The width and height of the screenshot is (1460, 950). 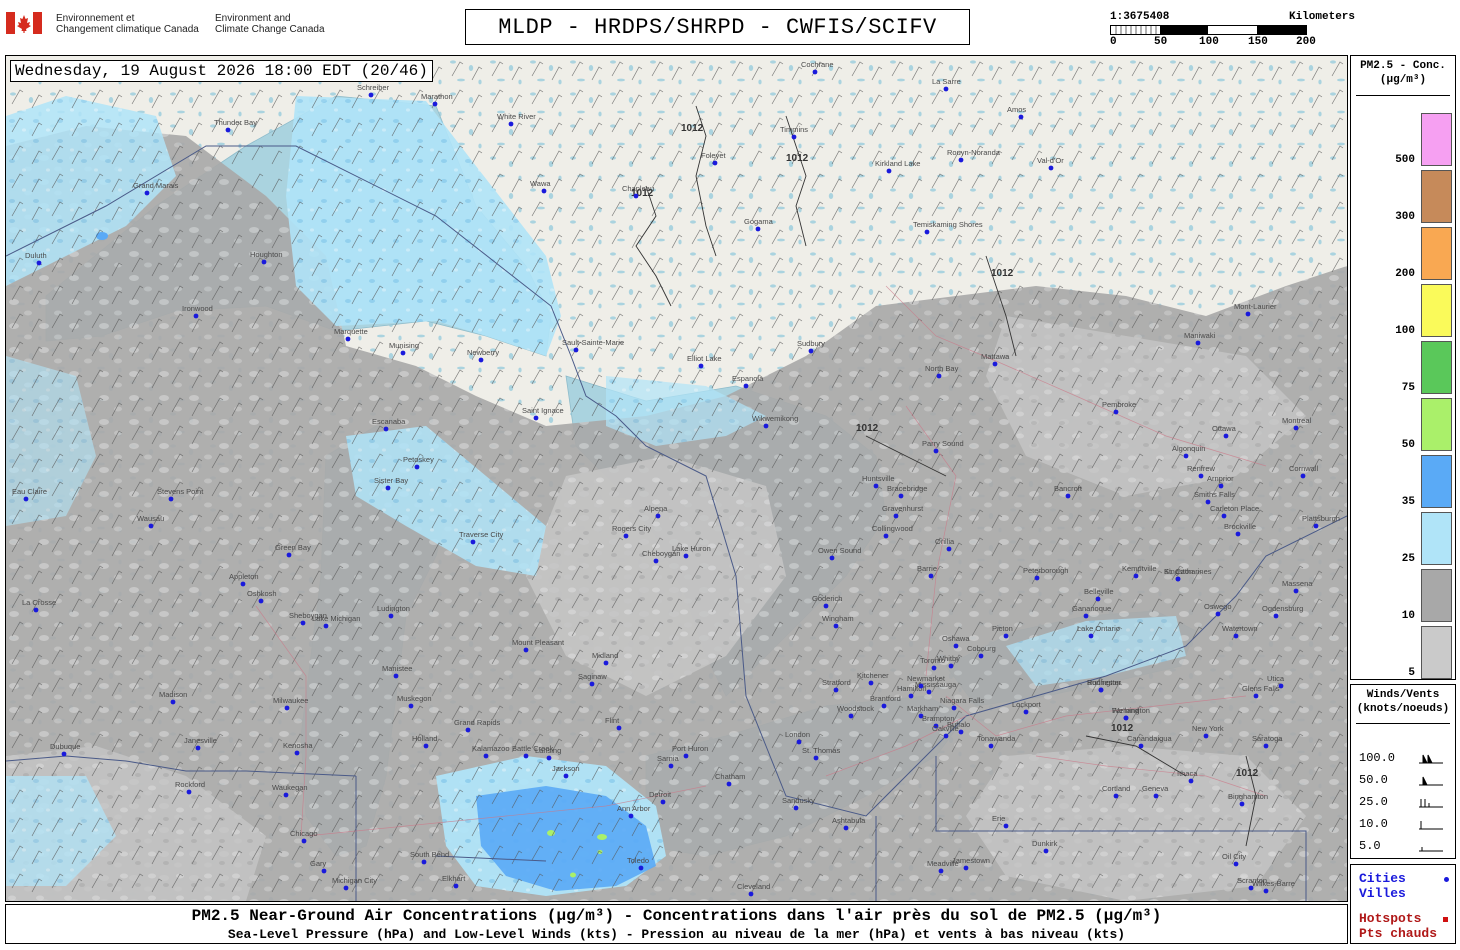 I want to click on city-label: Cornwall, so click(x=1304, y=468).